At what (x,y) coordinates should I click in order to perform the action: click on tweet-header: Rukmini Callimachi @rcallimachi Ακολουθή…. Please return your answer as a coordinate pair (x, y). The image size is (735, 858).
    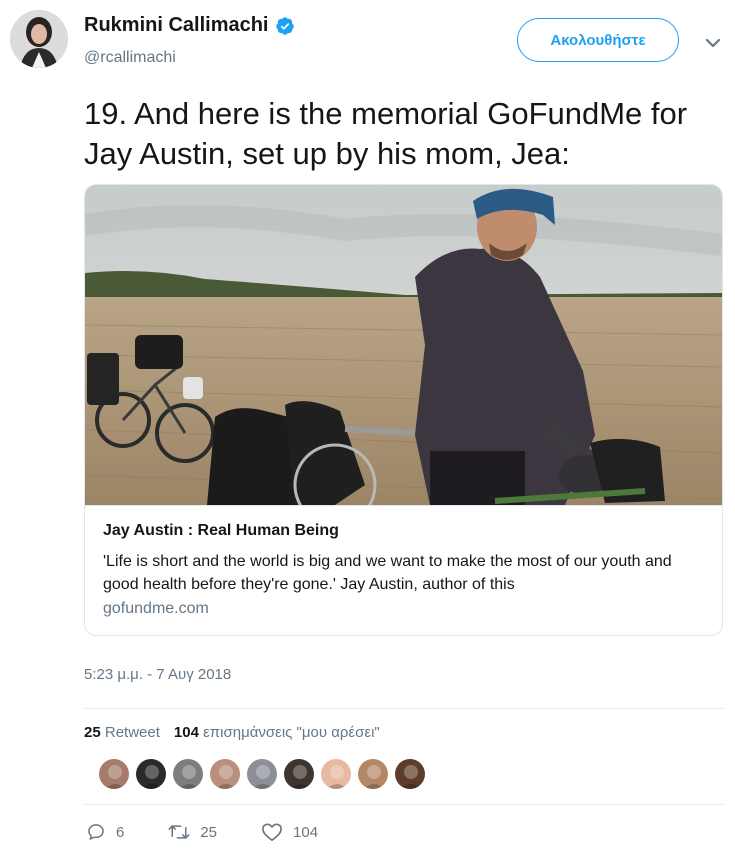
    Looking at the image, I should click on (367, 40).